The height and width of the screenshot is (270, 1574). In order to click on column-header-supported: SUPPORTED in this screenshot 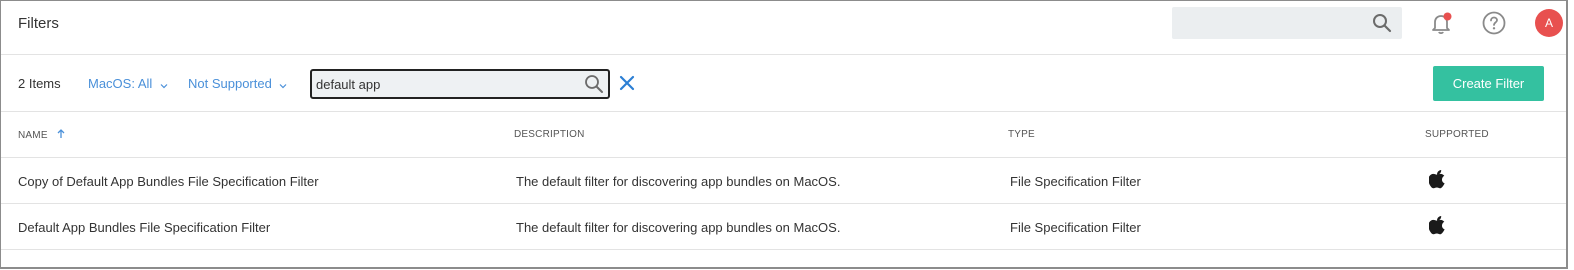, I will do `click(1457, 134)`.